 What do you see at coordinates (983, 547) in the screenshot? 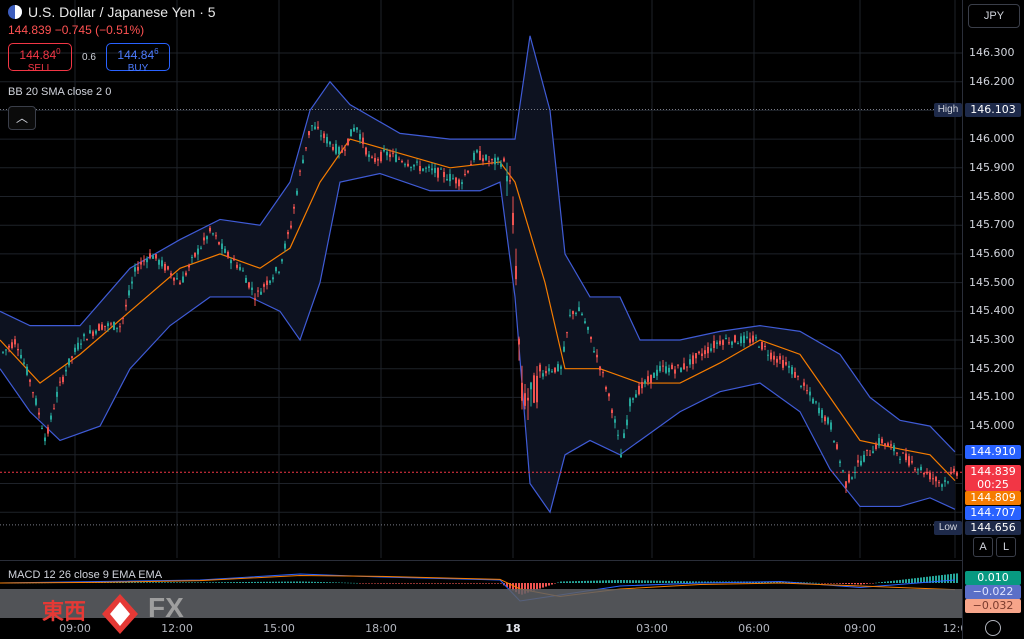
I see `auto-scale-button: A` at bounding box center [983, 547].